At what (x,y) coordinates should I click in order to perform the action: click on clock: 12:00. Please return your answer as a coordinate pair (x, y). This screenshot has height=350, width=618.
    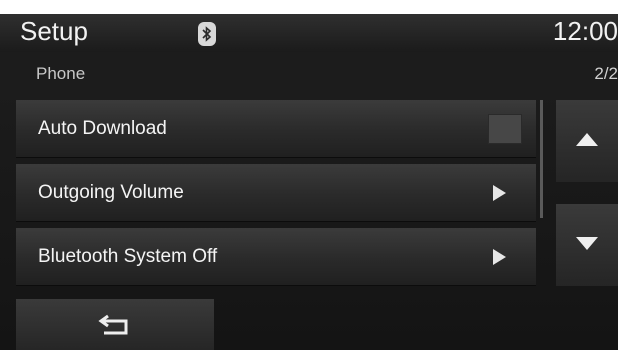
    Looking at the image, I should click on (585, 31).